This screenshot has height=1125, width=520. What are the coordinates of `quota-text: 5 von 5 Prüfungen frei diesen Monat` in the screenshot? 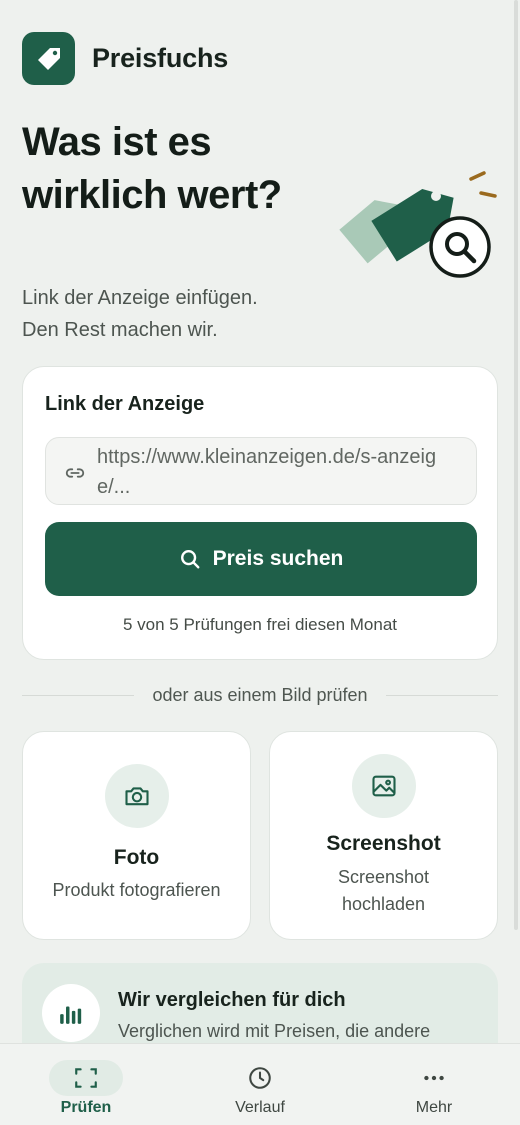 It's located at (260, 624).